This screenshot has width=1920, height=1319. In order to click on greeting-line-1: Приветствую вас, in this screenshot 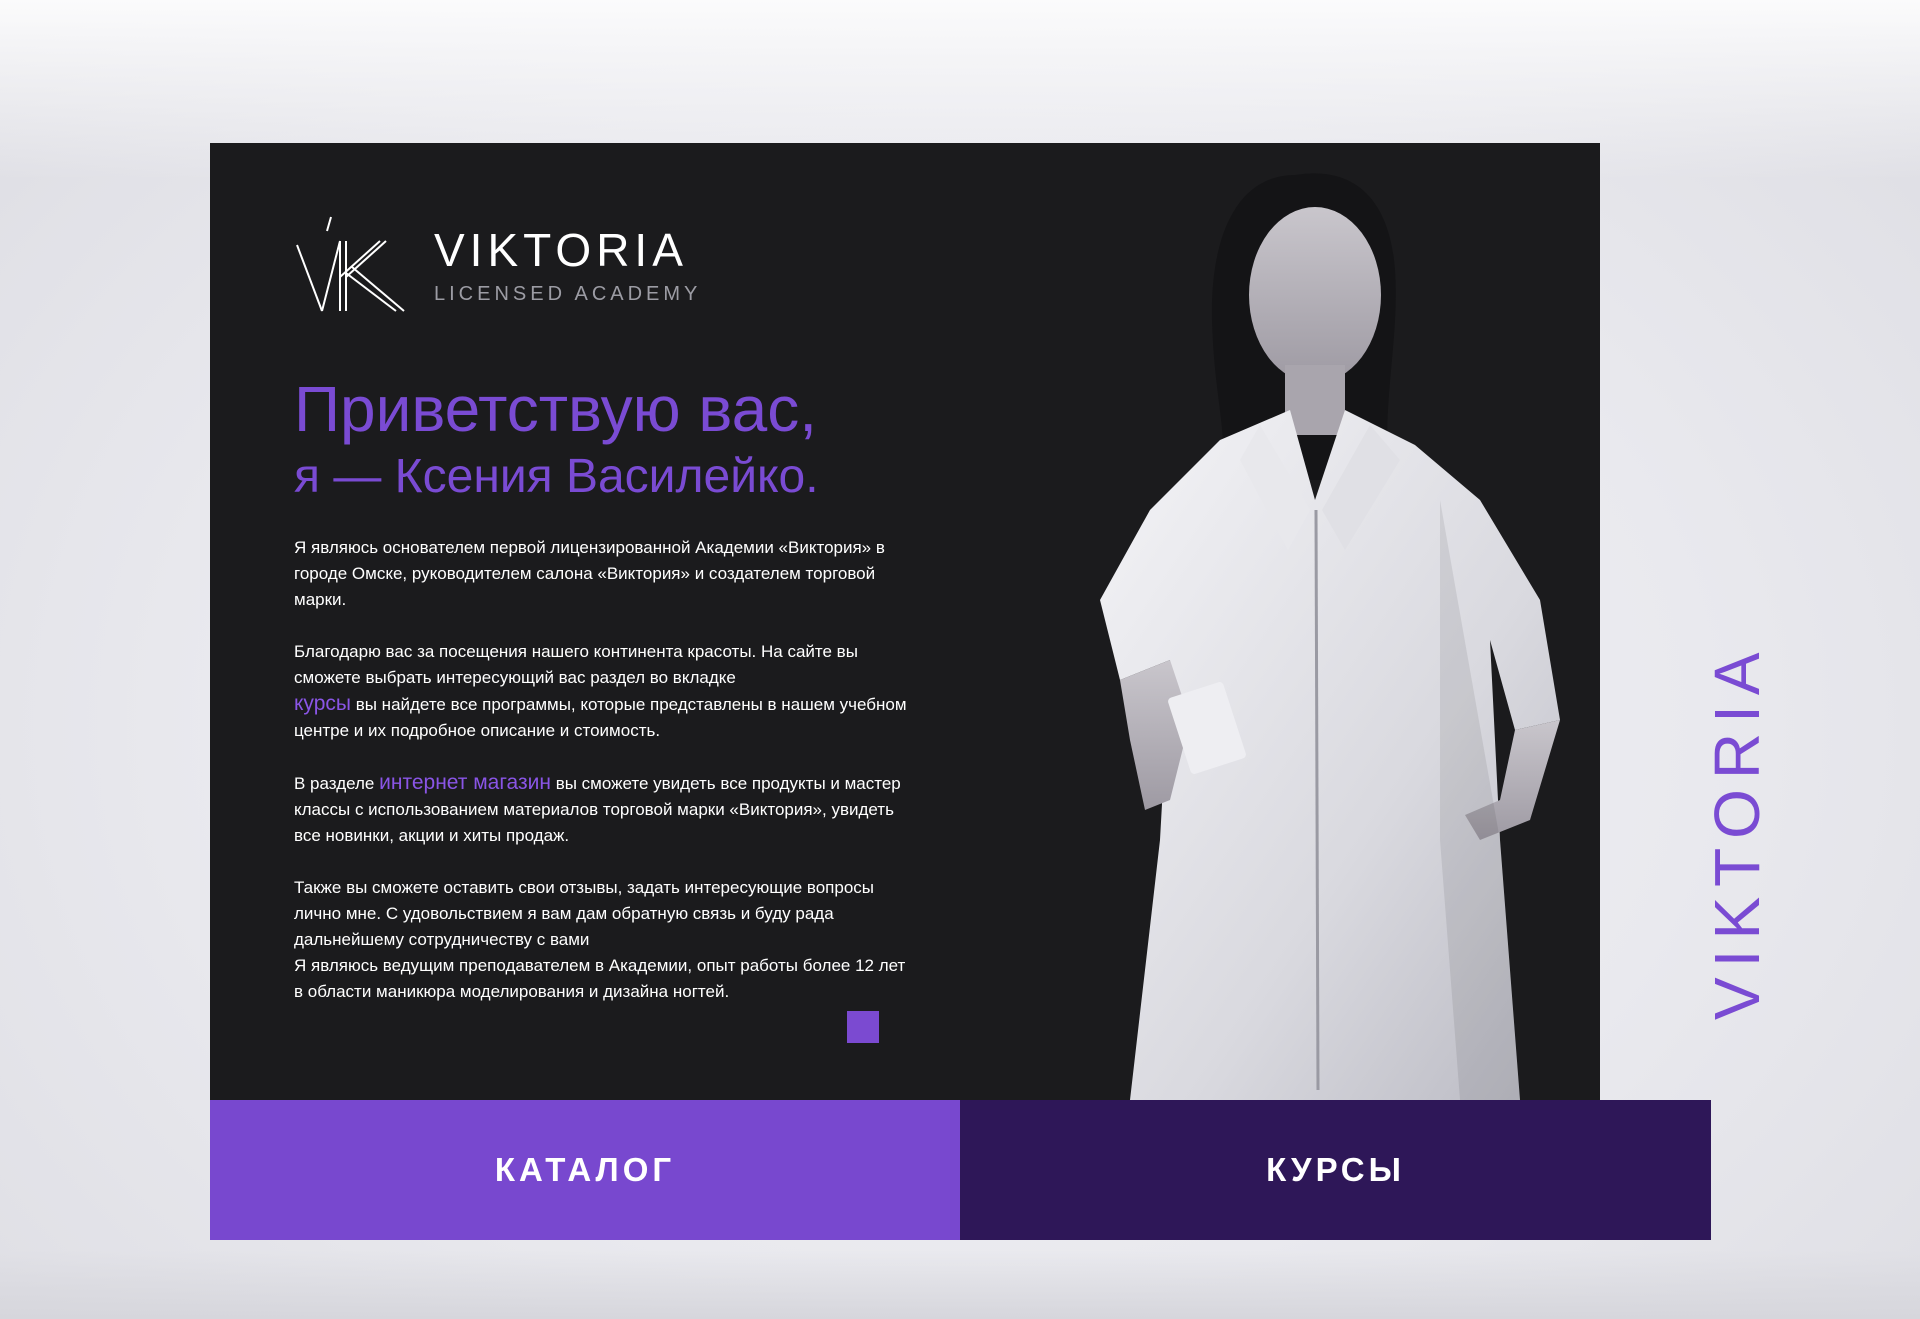, I will do `click(556, 409)`.